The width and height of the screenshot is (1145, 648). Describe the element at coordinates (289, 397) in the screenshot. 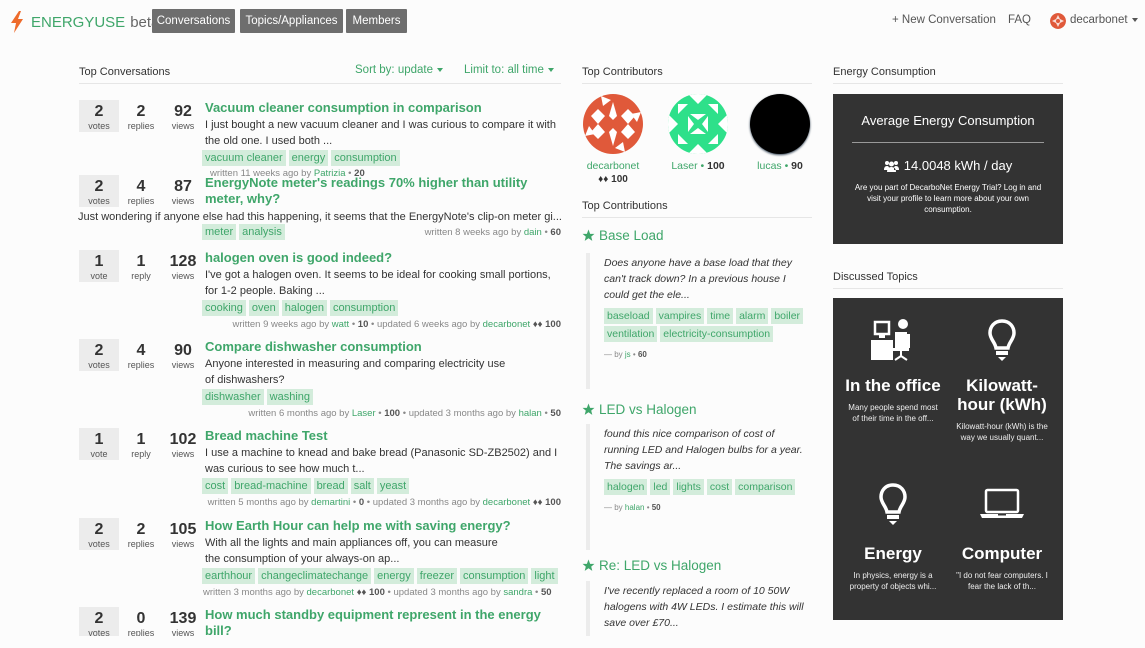

I see `tag: washing` at that location.